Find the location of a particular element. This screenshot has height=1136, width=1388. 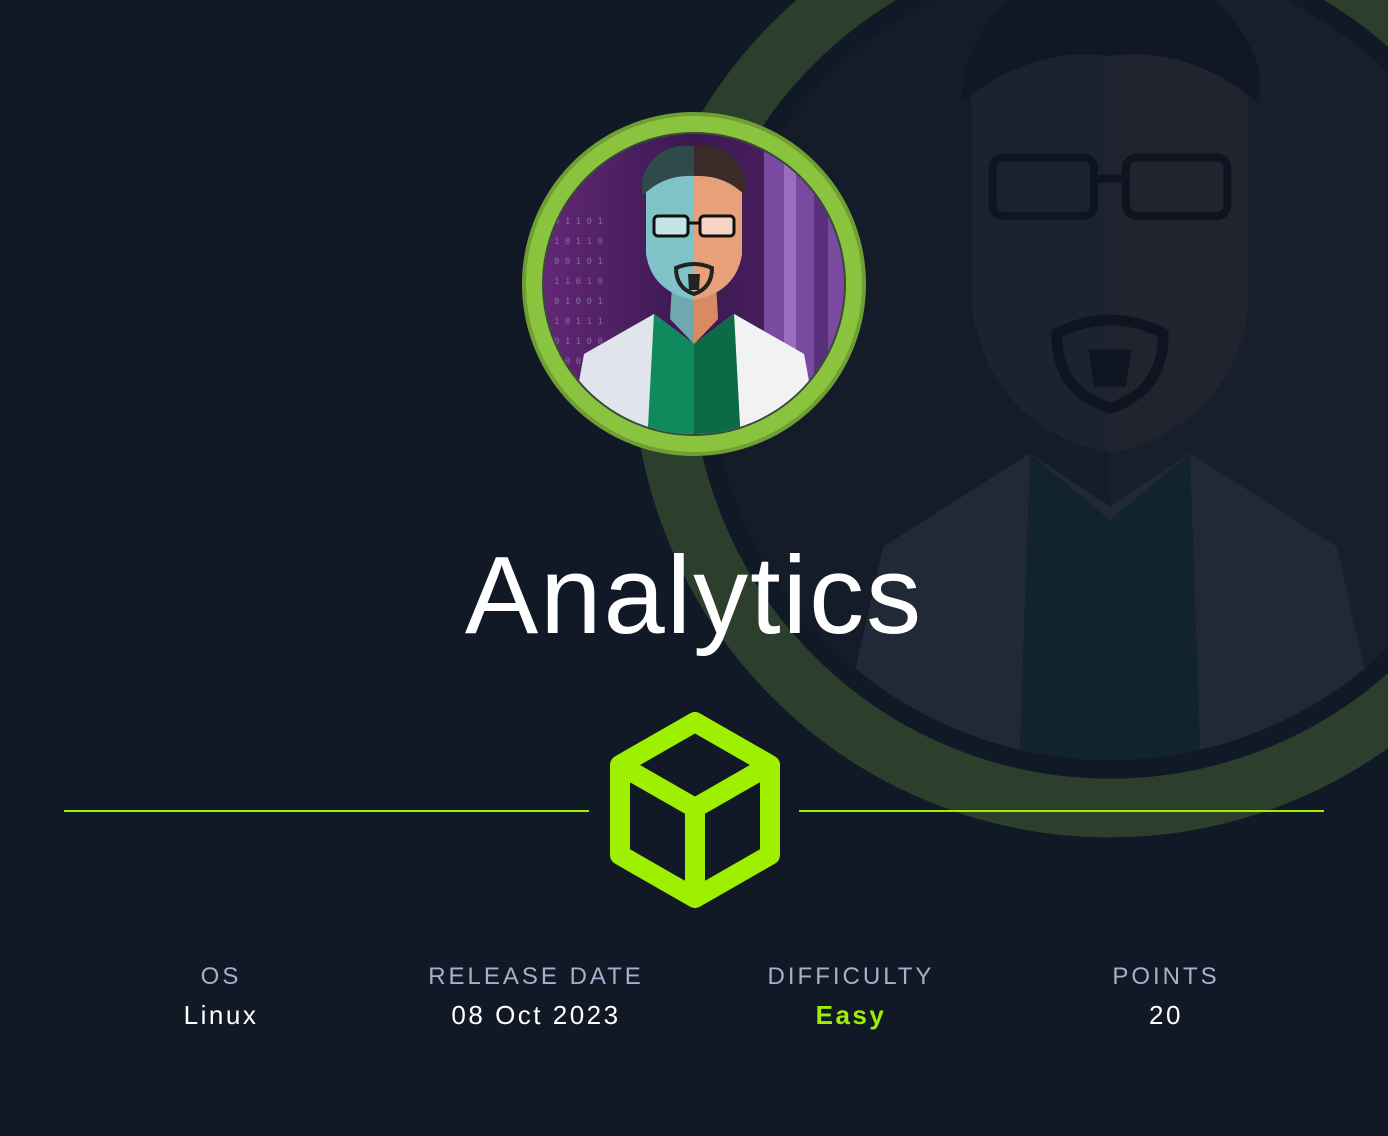

svg-text: 0 1 1 0 0 is located at coordinates (578, 342).